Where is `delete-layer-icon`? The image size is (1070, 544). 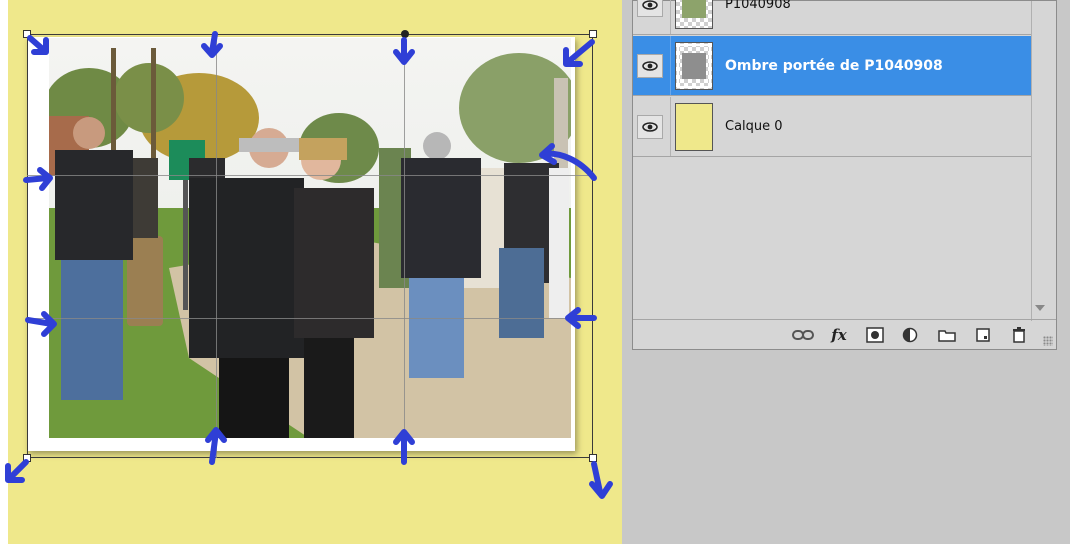
delete-layer-icon is located at coordinates (1019, 335).